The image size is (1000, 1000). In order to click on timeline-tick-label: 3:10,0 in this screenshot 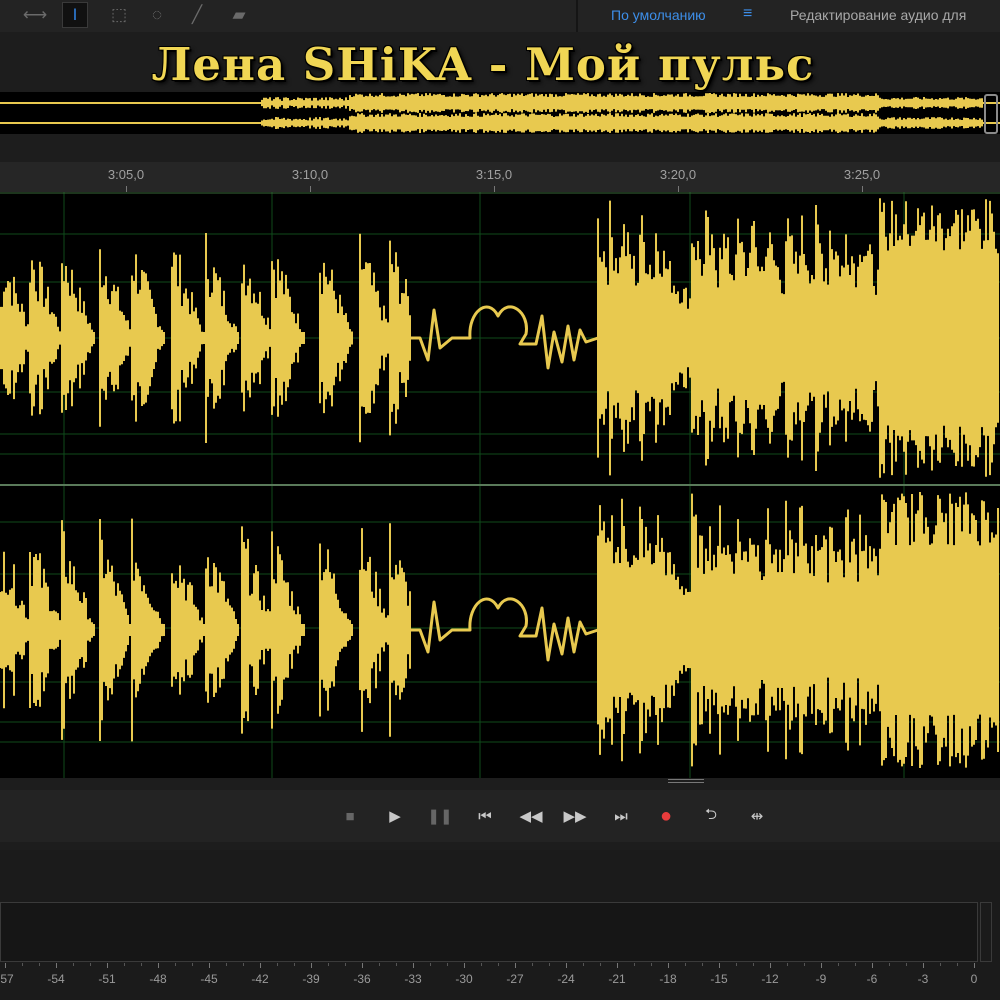, I will do `click(310, 174)`.